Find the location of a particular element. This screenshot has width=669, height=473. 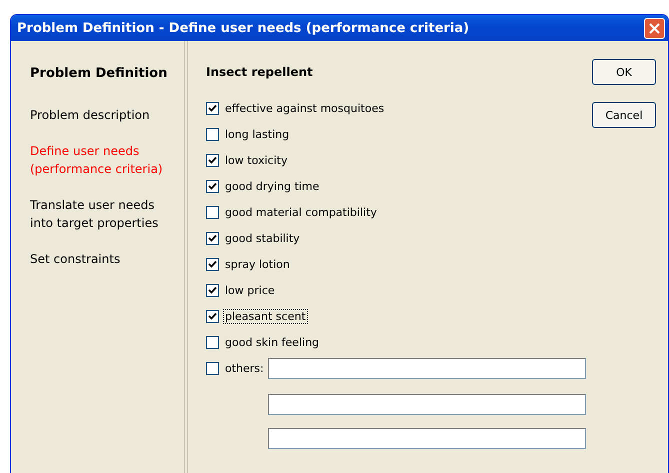

checkbox-label: good drying time is located at coordinates (272, 186).